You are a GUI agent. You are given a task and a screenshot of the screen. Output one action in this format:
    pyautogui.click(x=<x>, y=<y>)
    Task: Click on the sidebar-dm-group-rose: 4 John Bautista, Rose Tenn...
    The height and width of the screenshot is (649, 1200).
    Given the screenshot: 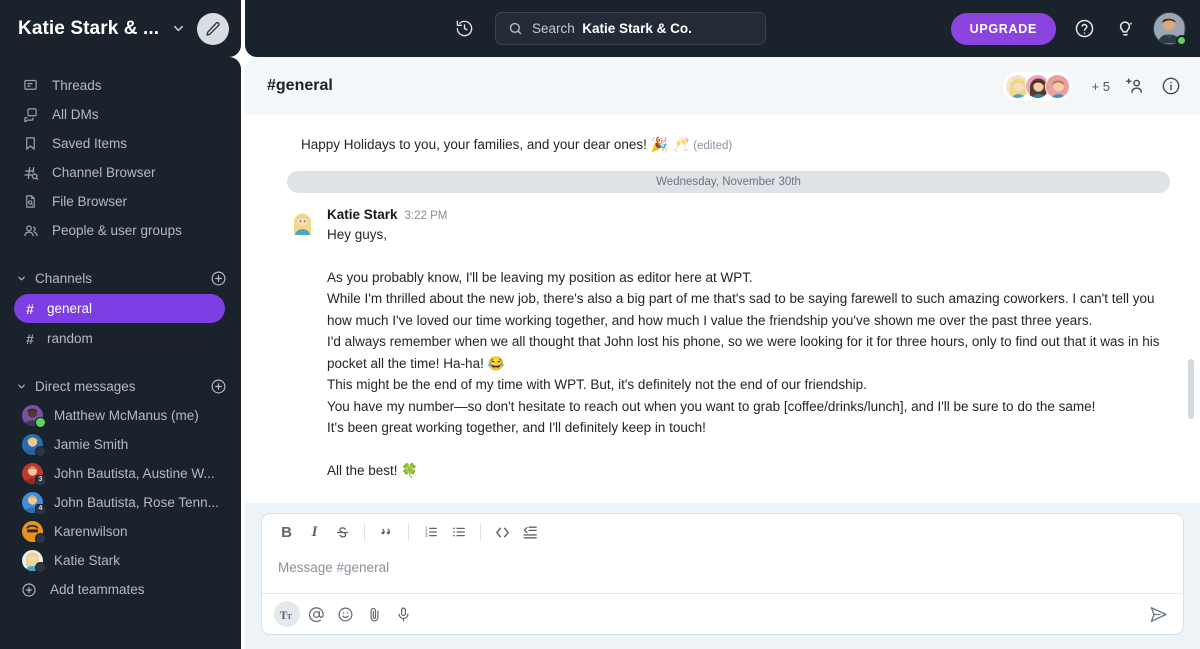 What is the action you would take?
    pyautogui.click(x=120, y=502)
    